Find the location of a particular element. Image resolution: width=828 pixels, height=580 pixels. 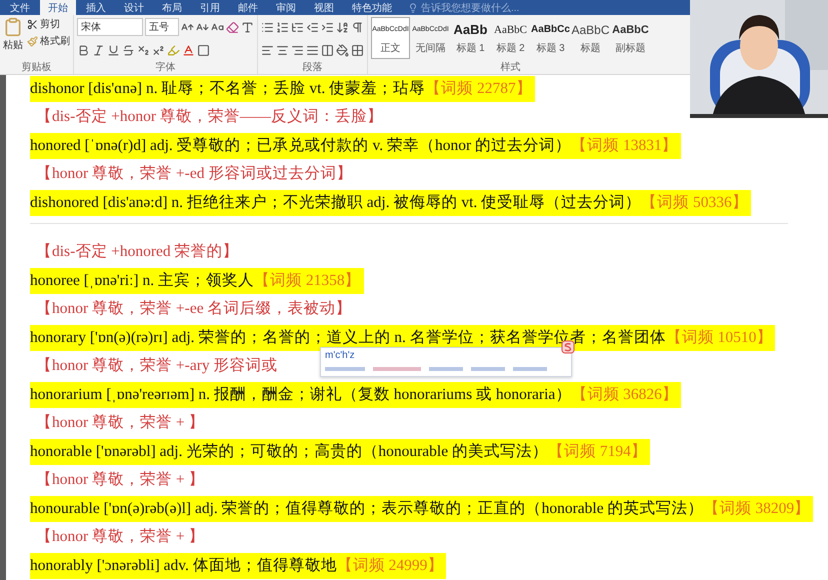

dictionary-entry: dishonored [dis'anə:d] n. 拒绝往来户；不光荣撤职 adj. 被侮辱的 vt. 使受耻辱（过去分词）【词频 50336】 is located at coordinates (390, 203).